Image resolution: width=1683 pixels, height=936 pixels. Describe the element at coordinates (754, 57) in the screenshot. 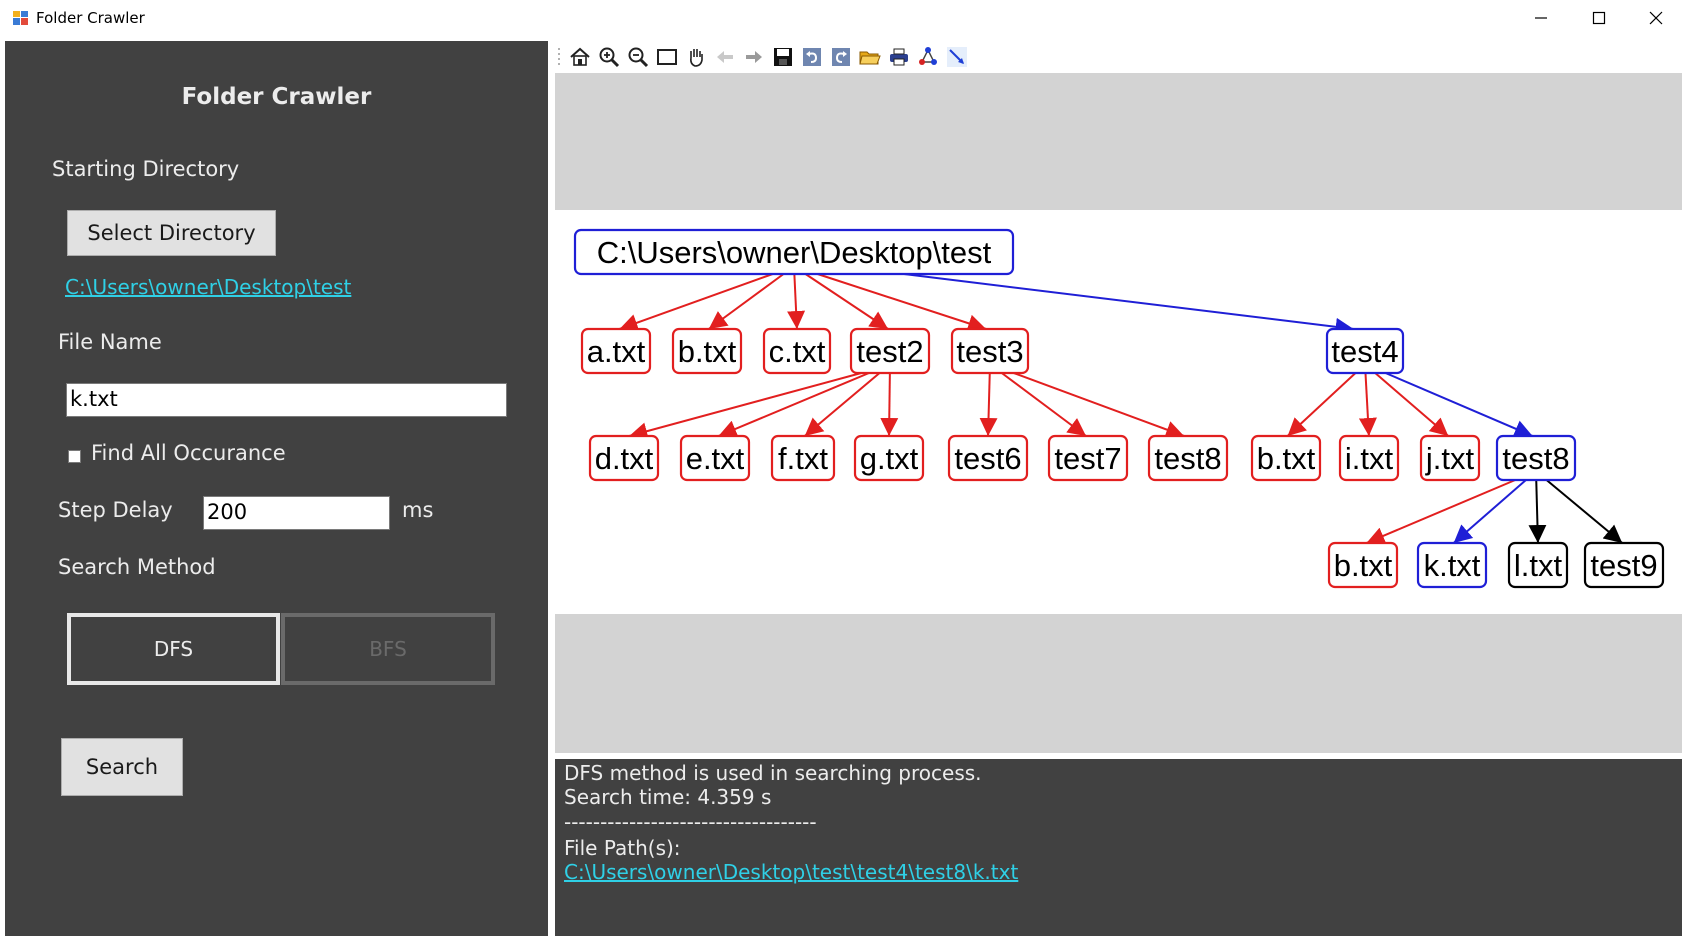

I see `forward-arrow-icon` at that location.